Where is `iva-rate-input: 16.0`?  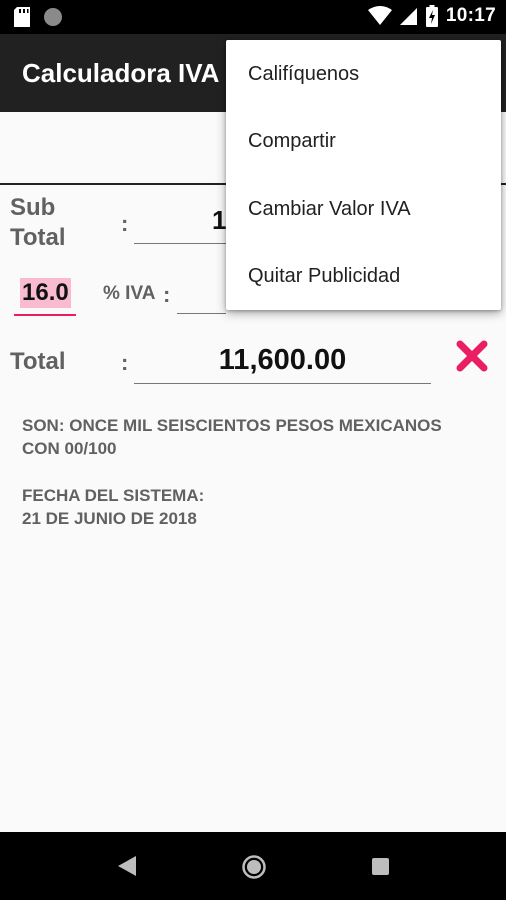
iva-rate-input: 16.0 is located at coordinates (45, 296).